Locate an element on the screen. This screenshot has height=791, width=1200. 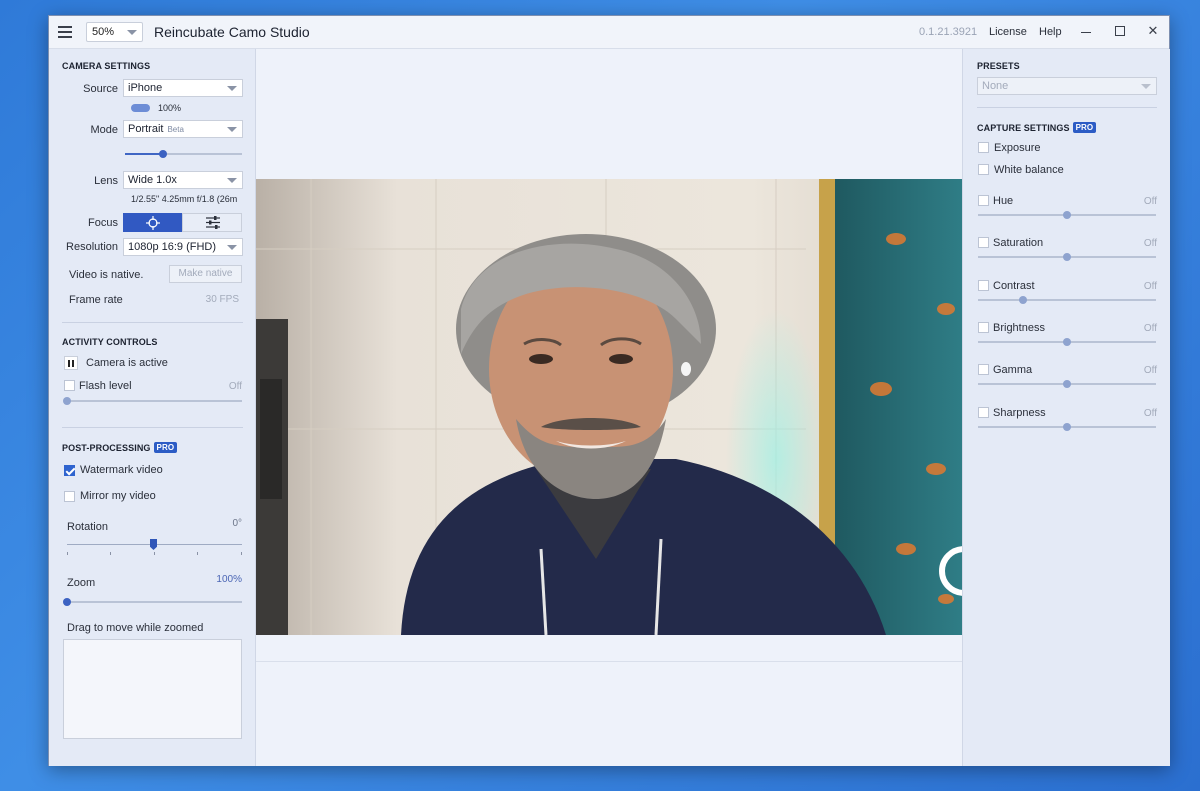
app-title: Reincubate Camo Studio is located at coordinates (232, 32).